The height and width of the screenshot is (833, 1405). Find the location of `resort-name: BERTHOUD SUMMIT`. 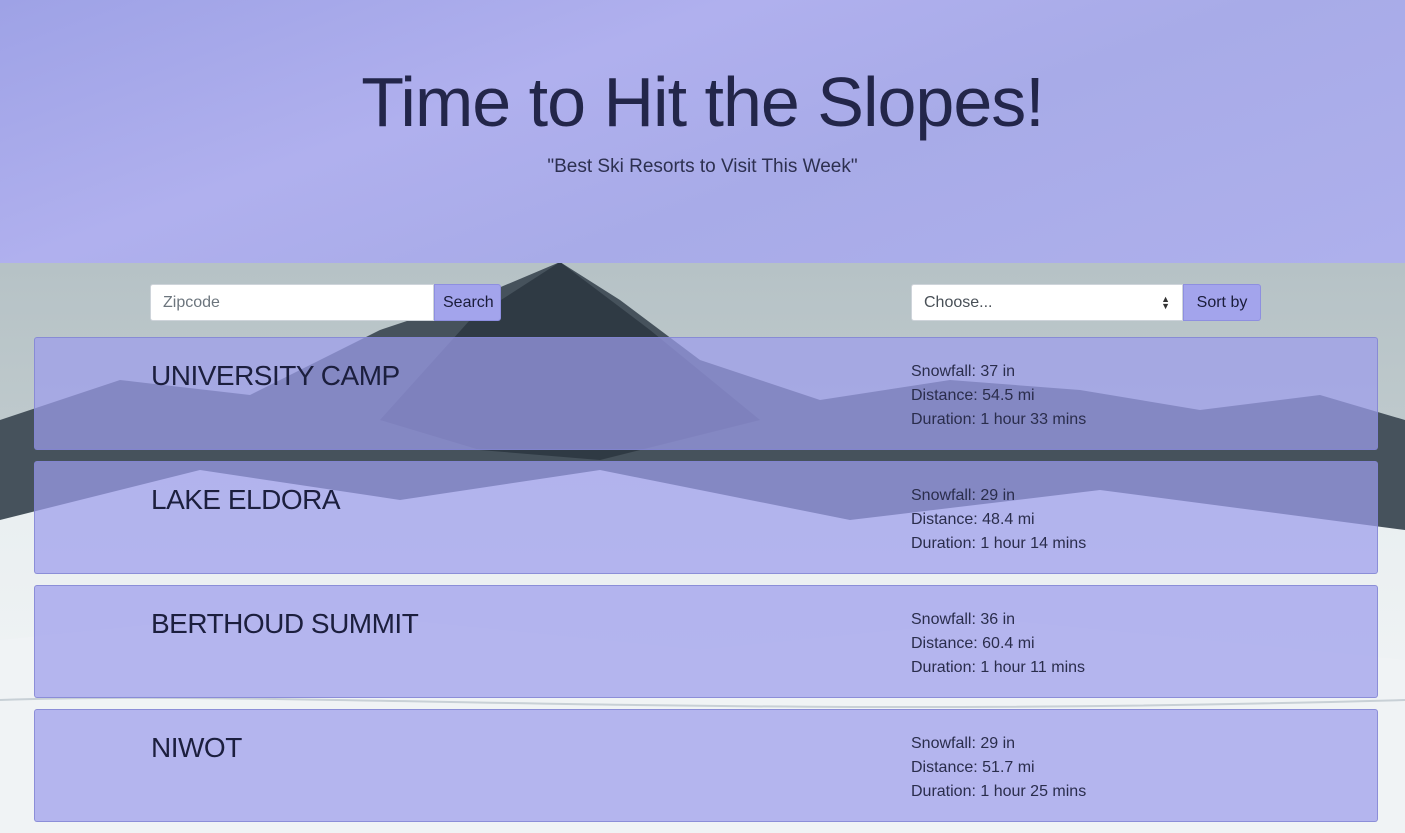

resort-name: BERTHOUD SUMMIT is located at coordinates (285, 623).